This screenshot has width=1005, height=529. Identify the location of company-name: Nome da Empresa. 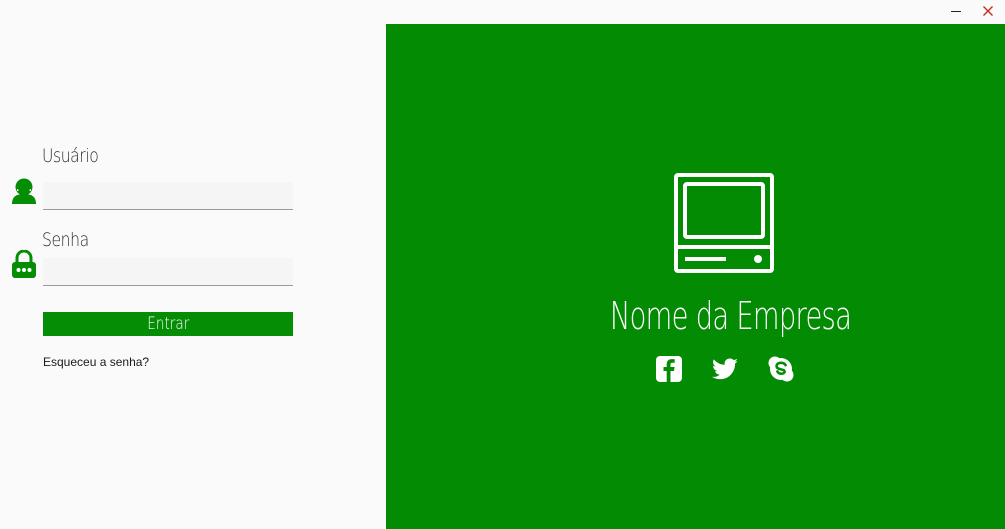
(695, 316).